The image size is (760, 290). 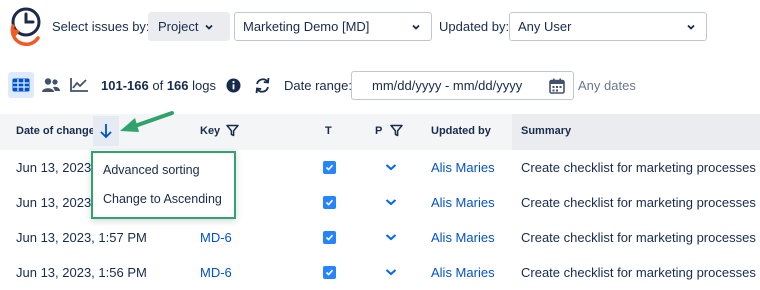 I want to click on date-range-input: mm/dd/yyyy - mm/dd/yyyy, so click(x=462, y=85).